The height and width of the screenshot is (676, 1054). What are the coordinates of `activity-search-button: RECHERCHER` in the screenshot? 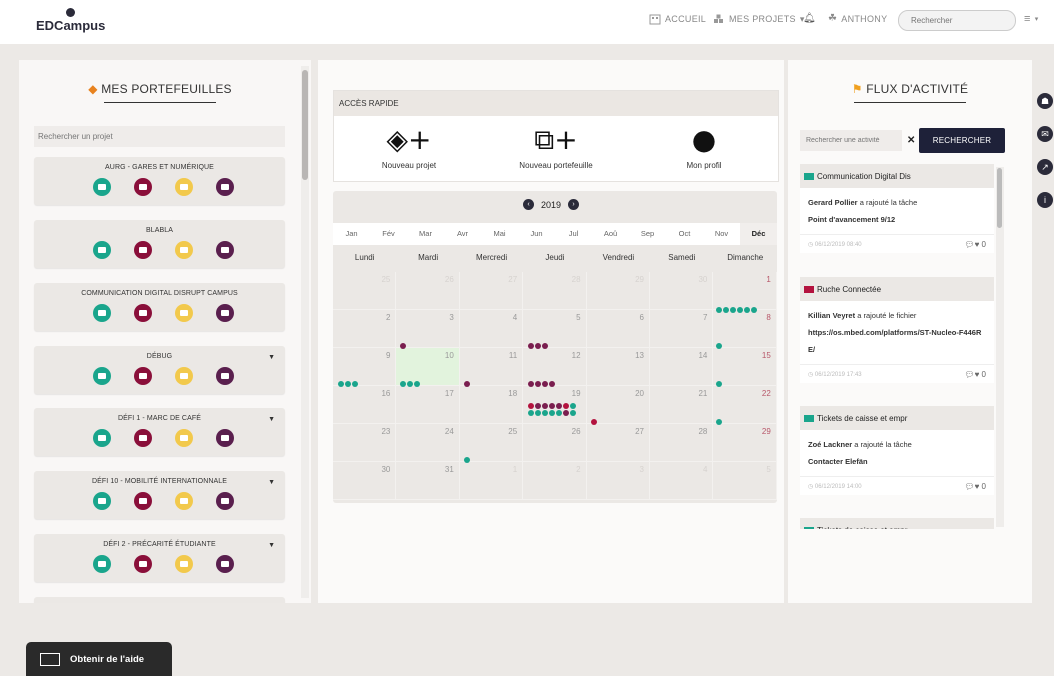 It's located at (962, 140).